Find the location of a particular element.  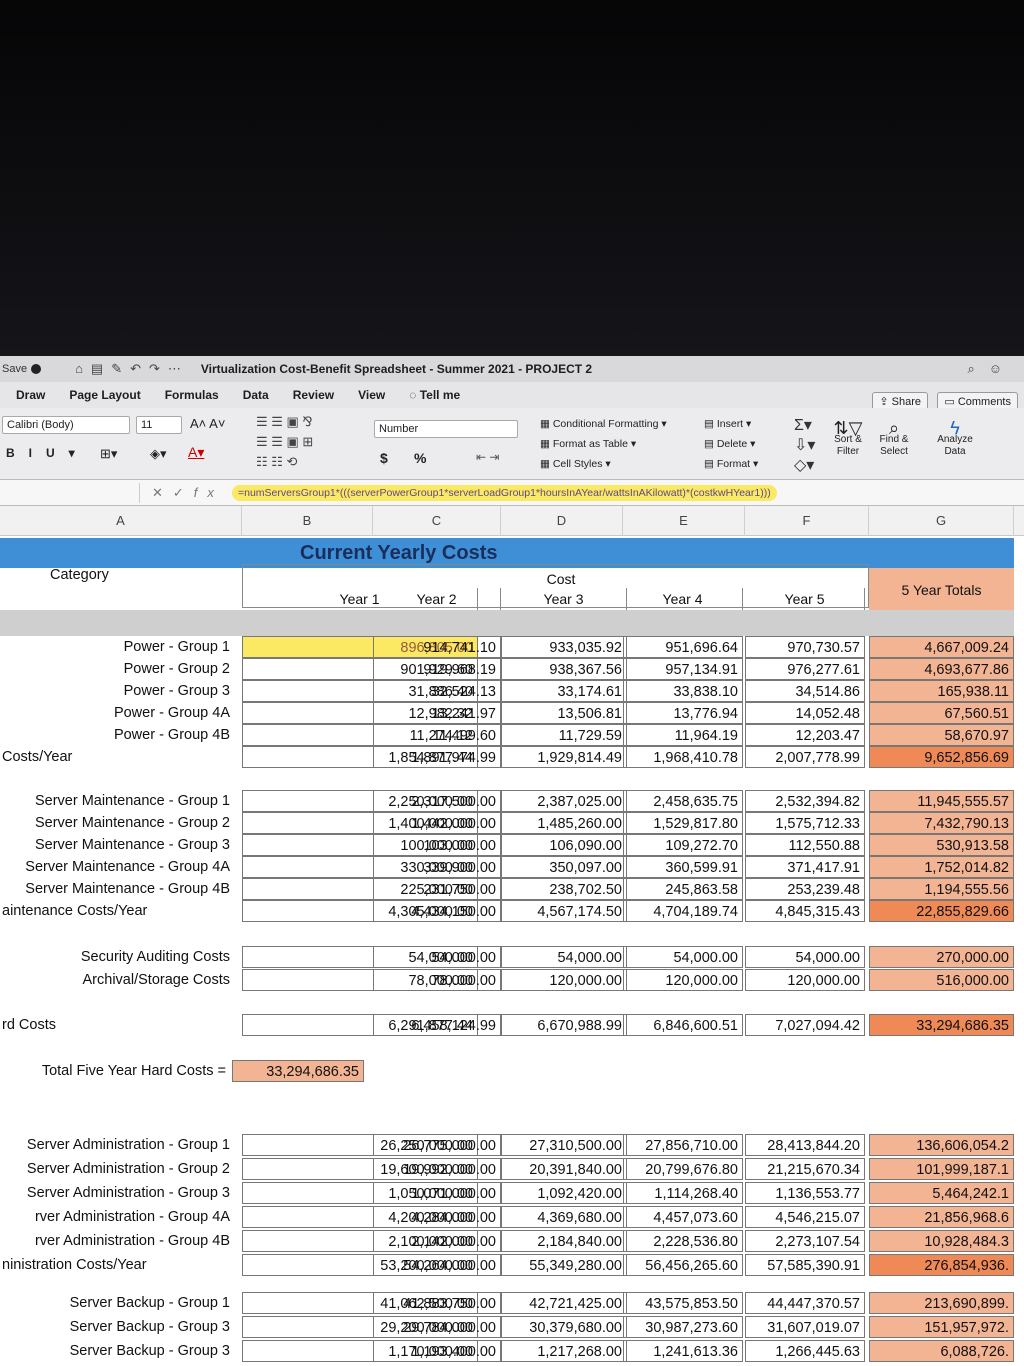

value-cell: 914,741.10 is located at coordinates (437, 647).